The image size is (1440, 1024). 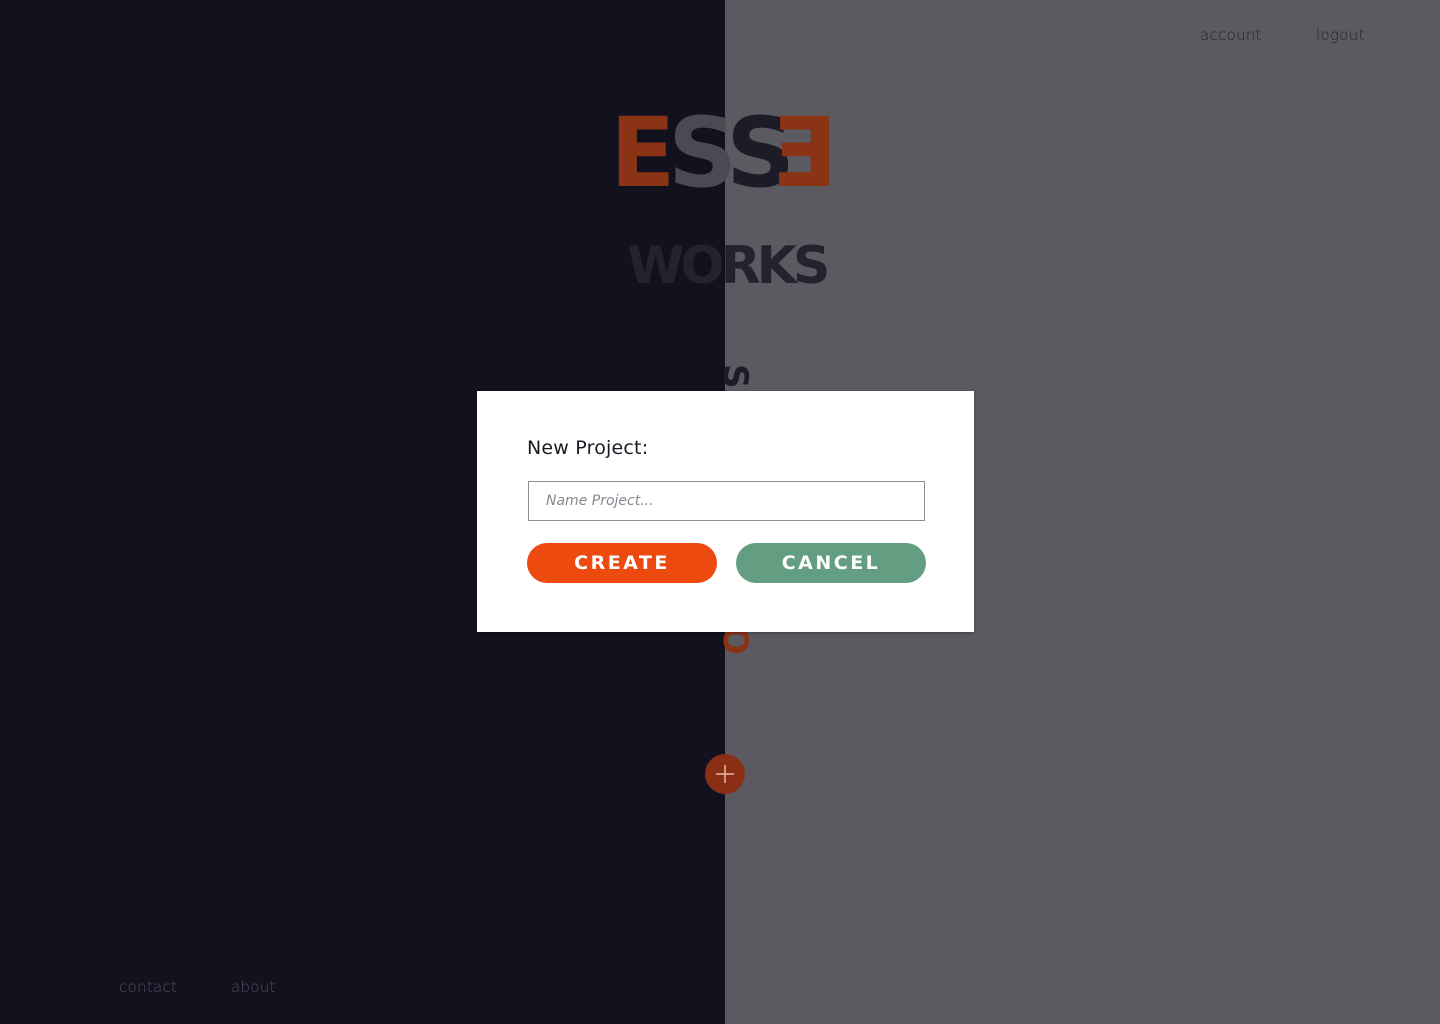 I want to click on page-title-text: WORKS, so click(x=728, y=266).